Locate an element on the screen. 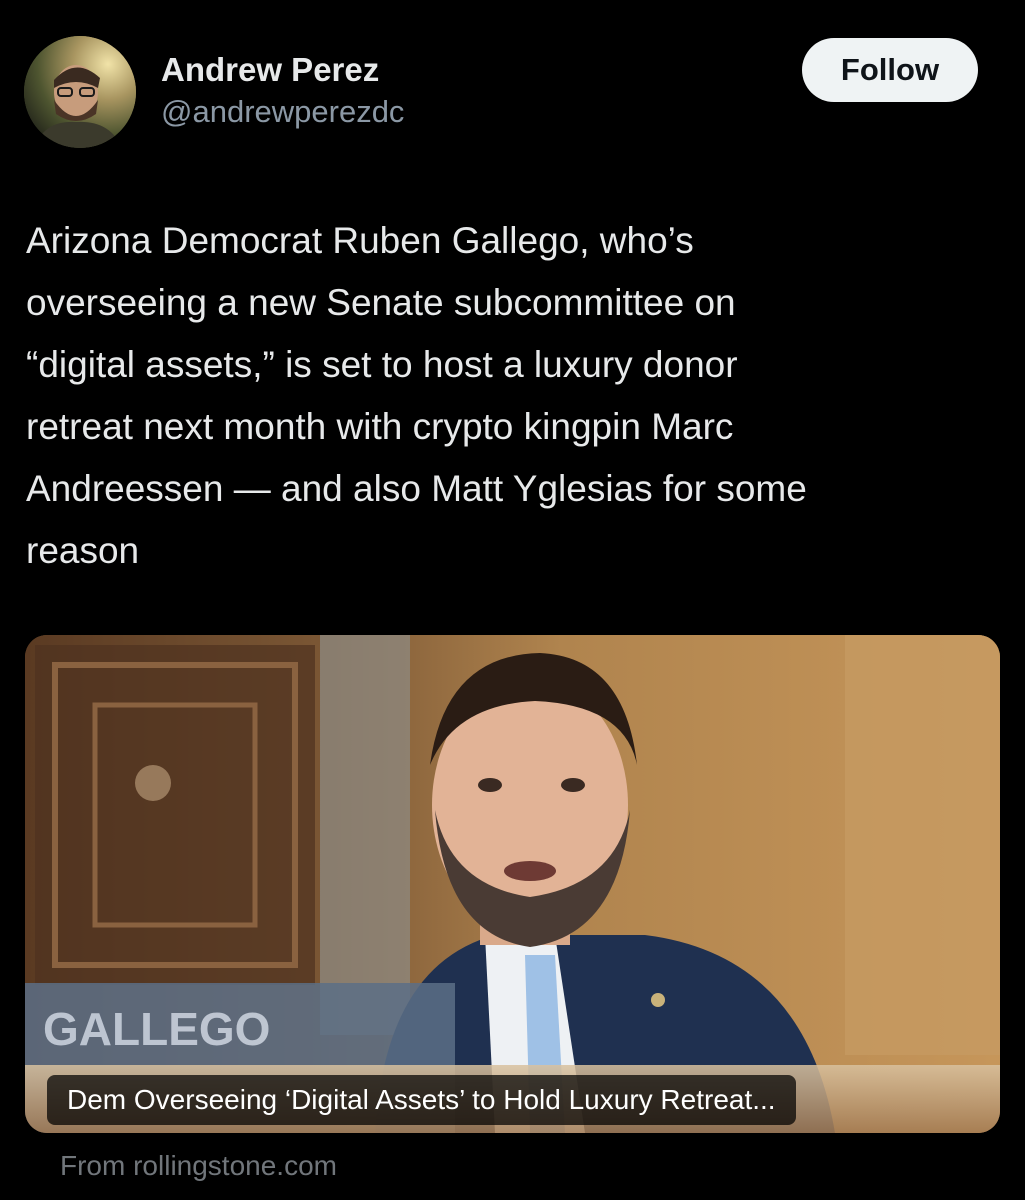 Image resolution: width=1025 pixels, height=1200 pixels. tweet-header: Andrew Perez @andrewperezdc Follow is located at coordinates (504, 92).